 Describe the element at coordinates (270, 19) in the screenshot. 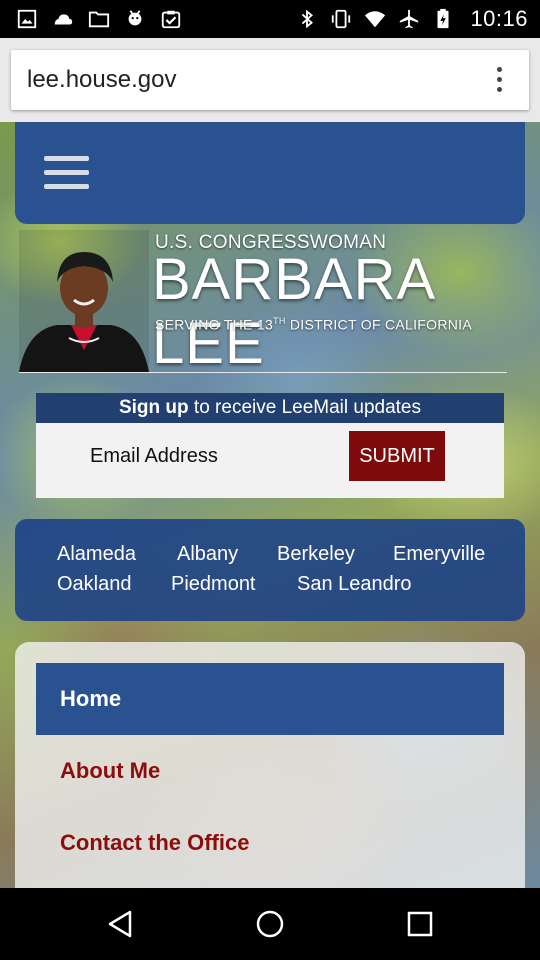

I see `status-bar: 10:16` at that location.